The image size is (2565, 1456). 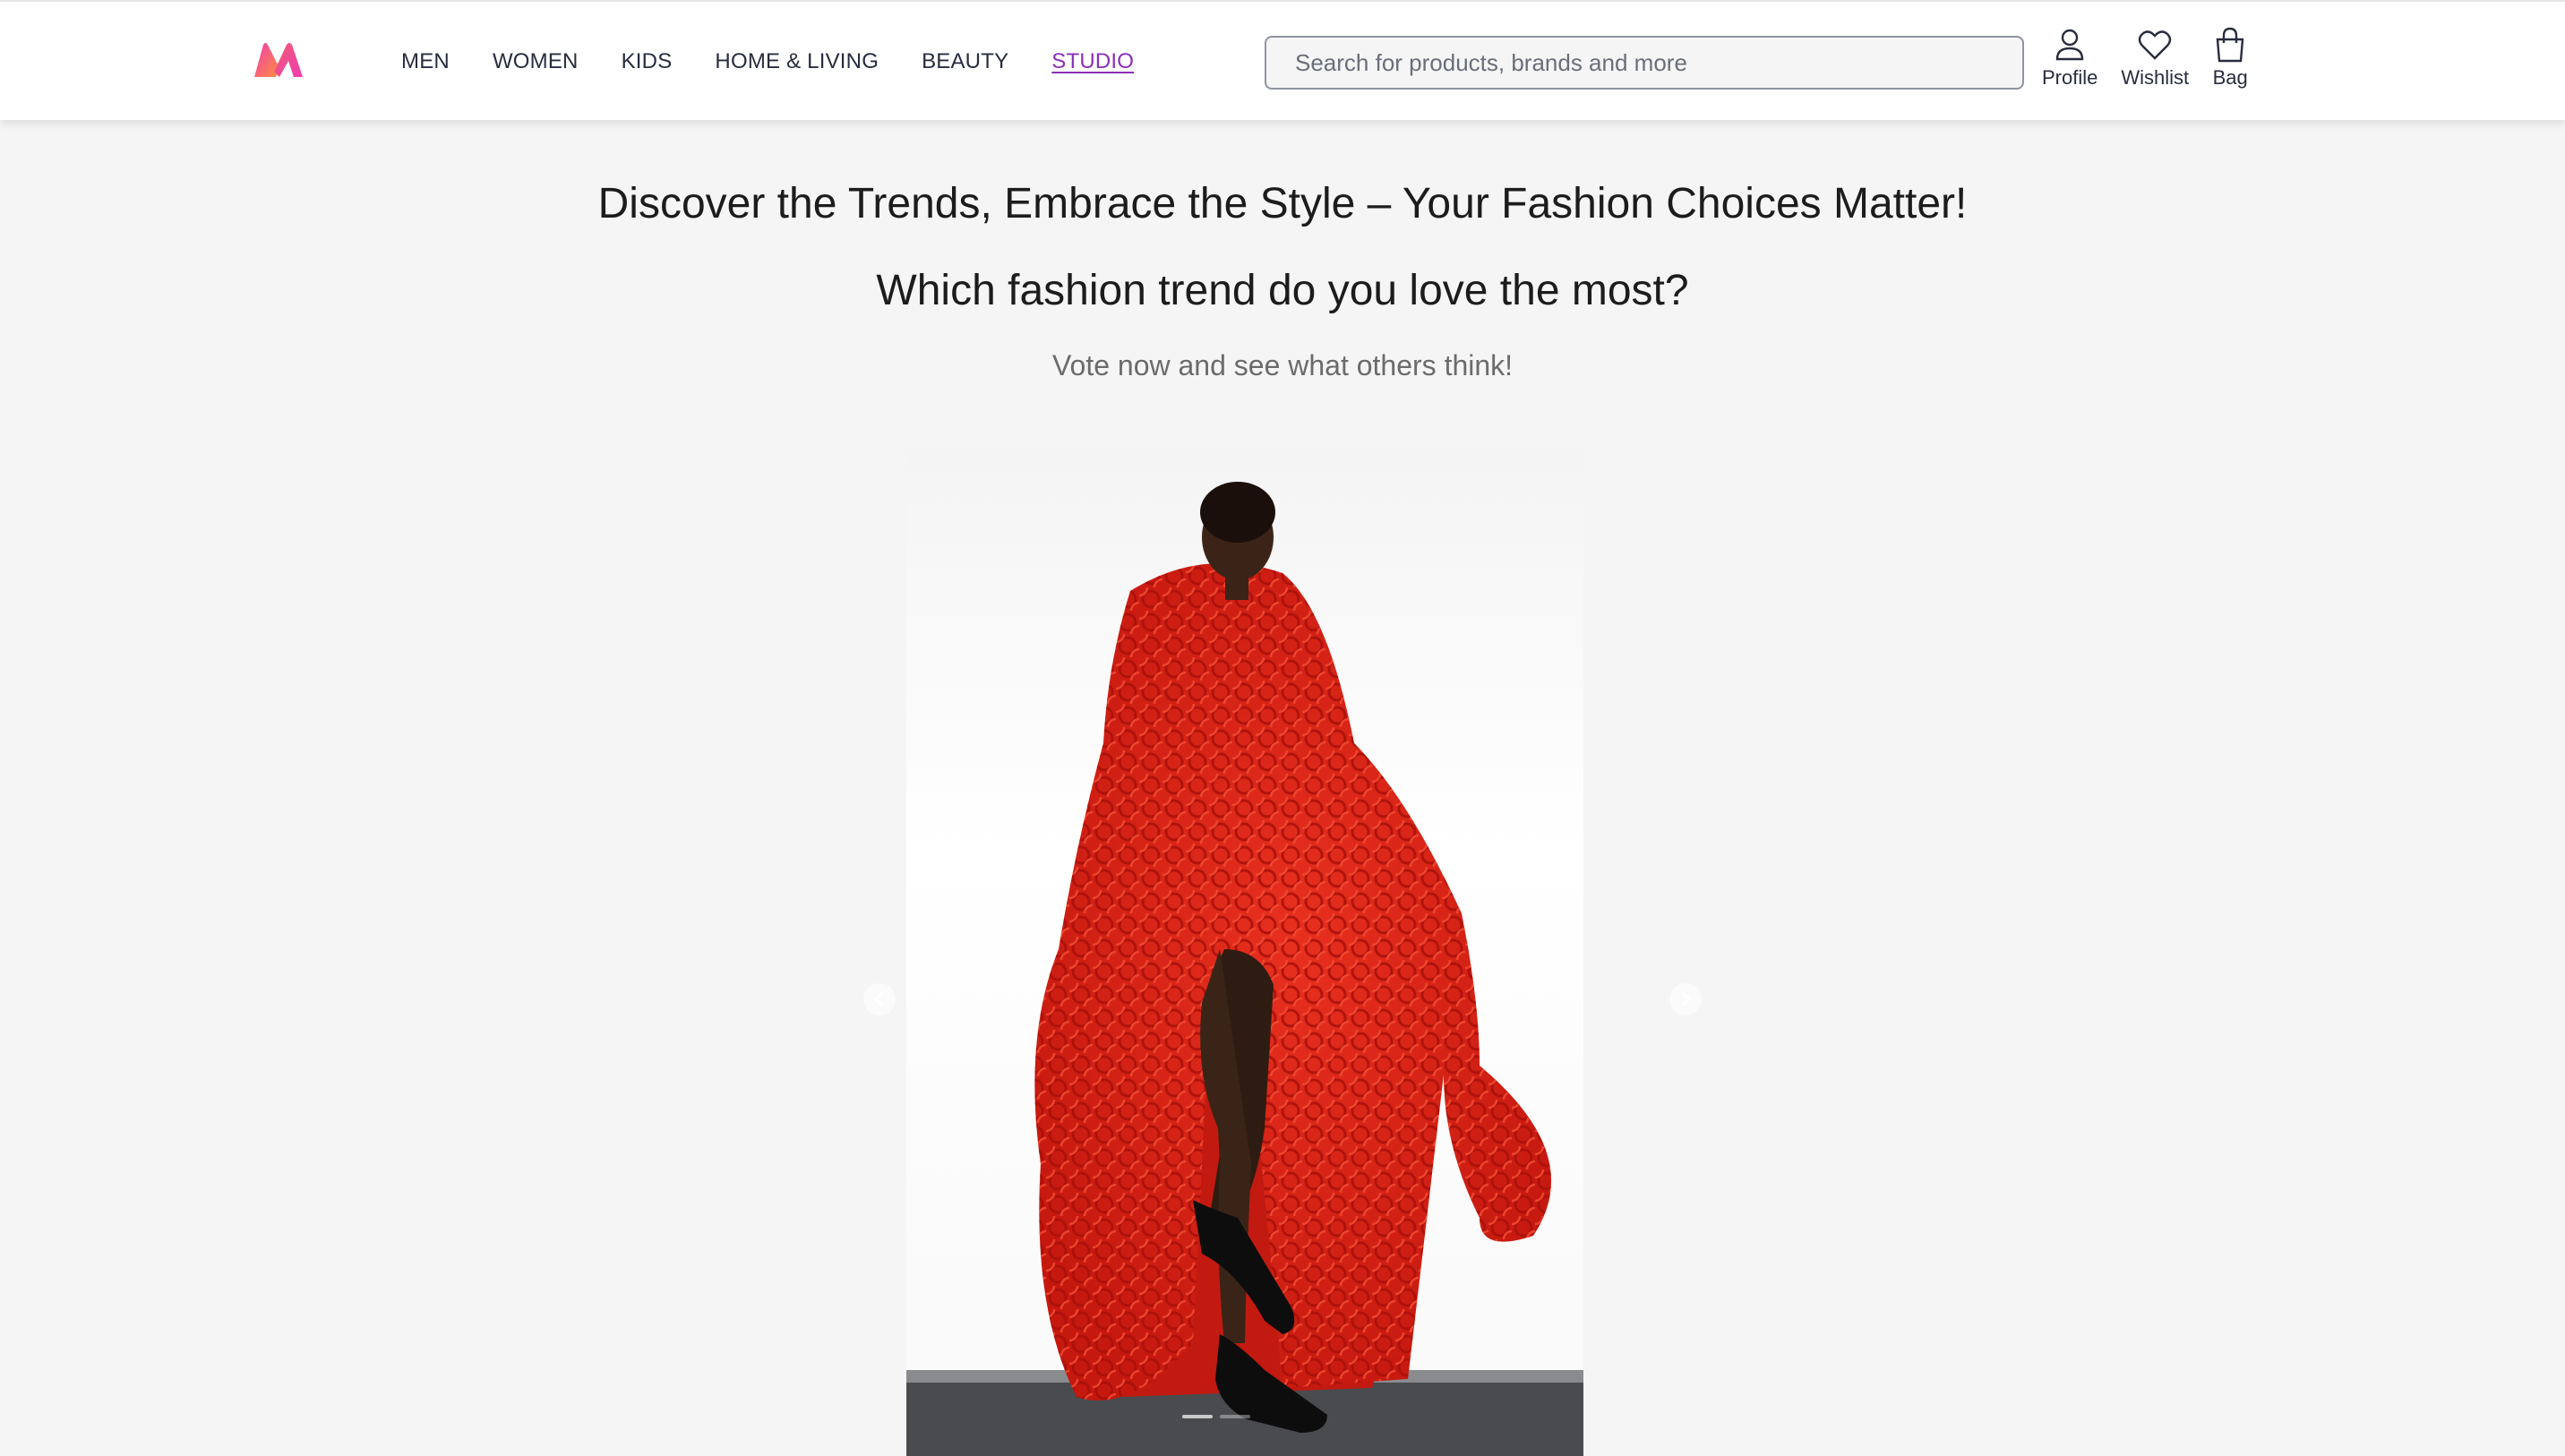 I want to click on chevron-left-icon, so click(x=878, y=999).